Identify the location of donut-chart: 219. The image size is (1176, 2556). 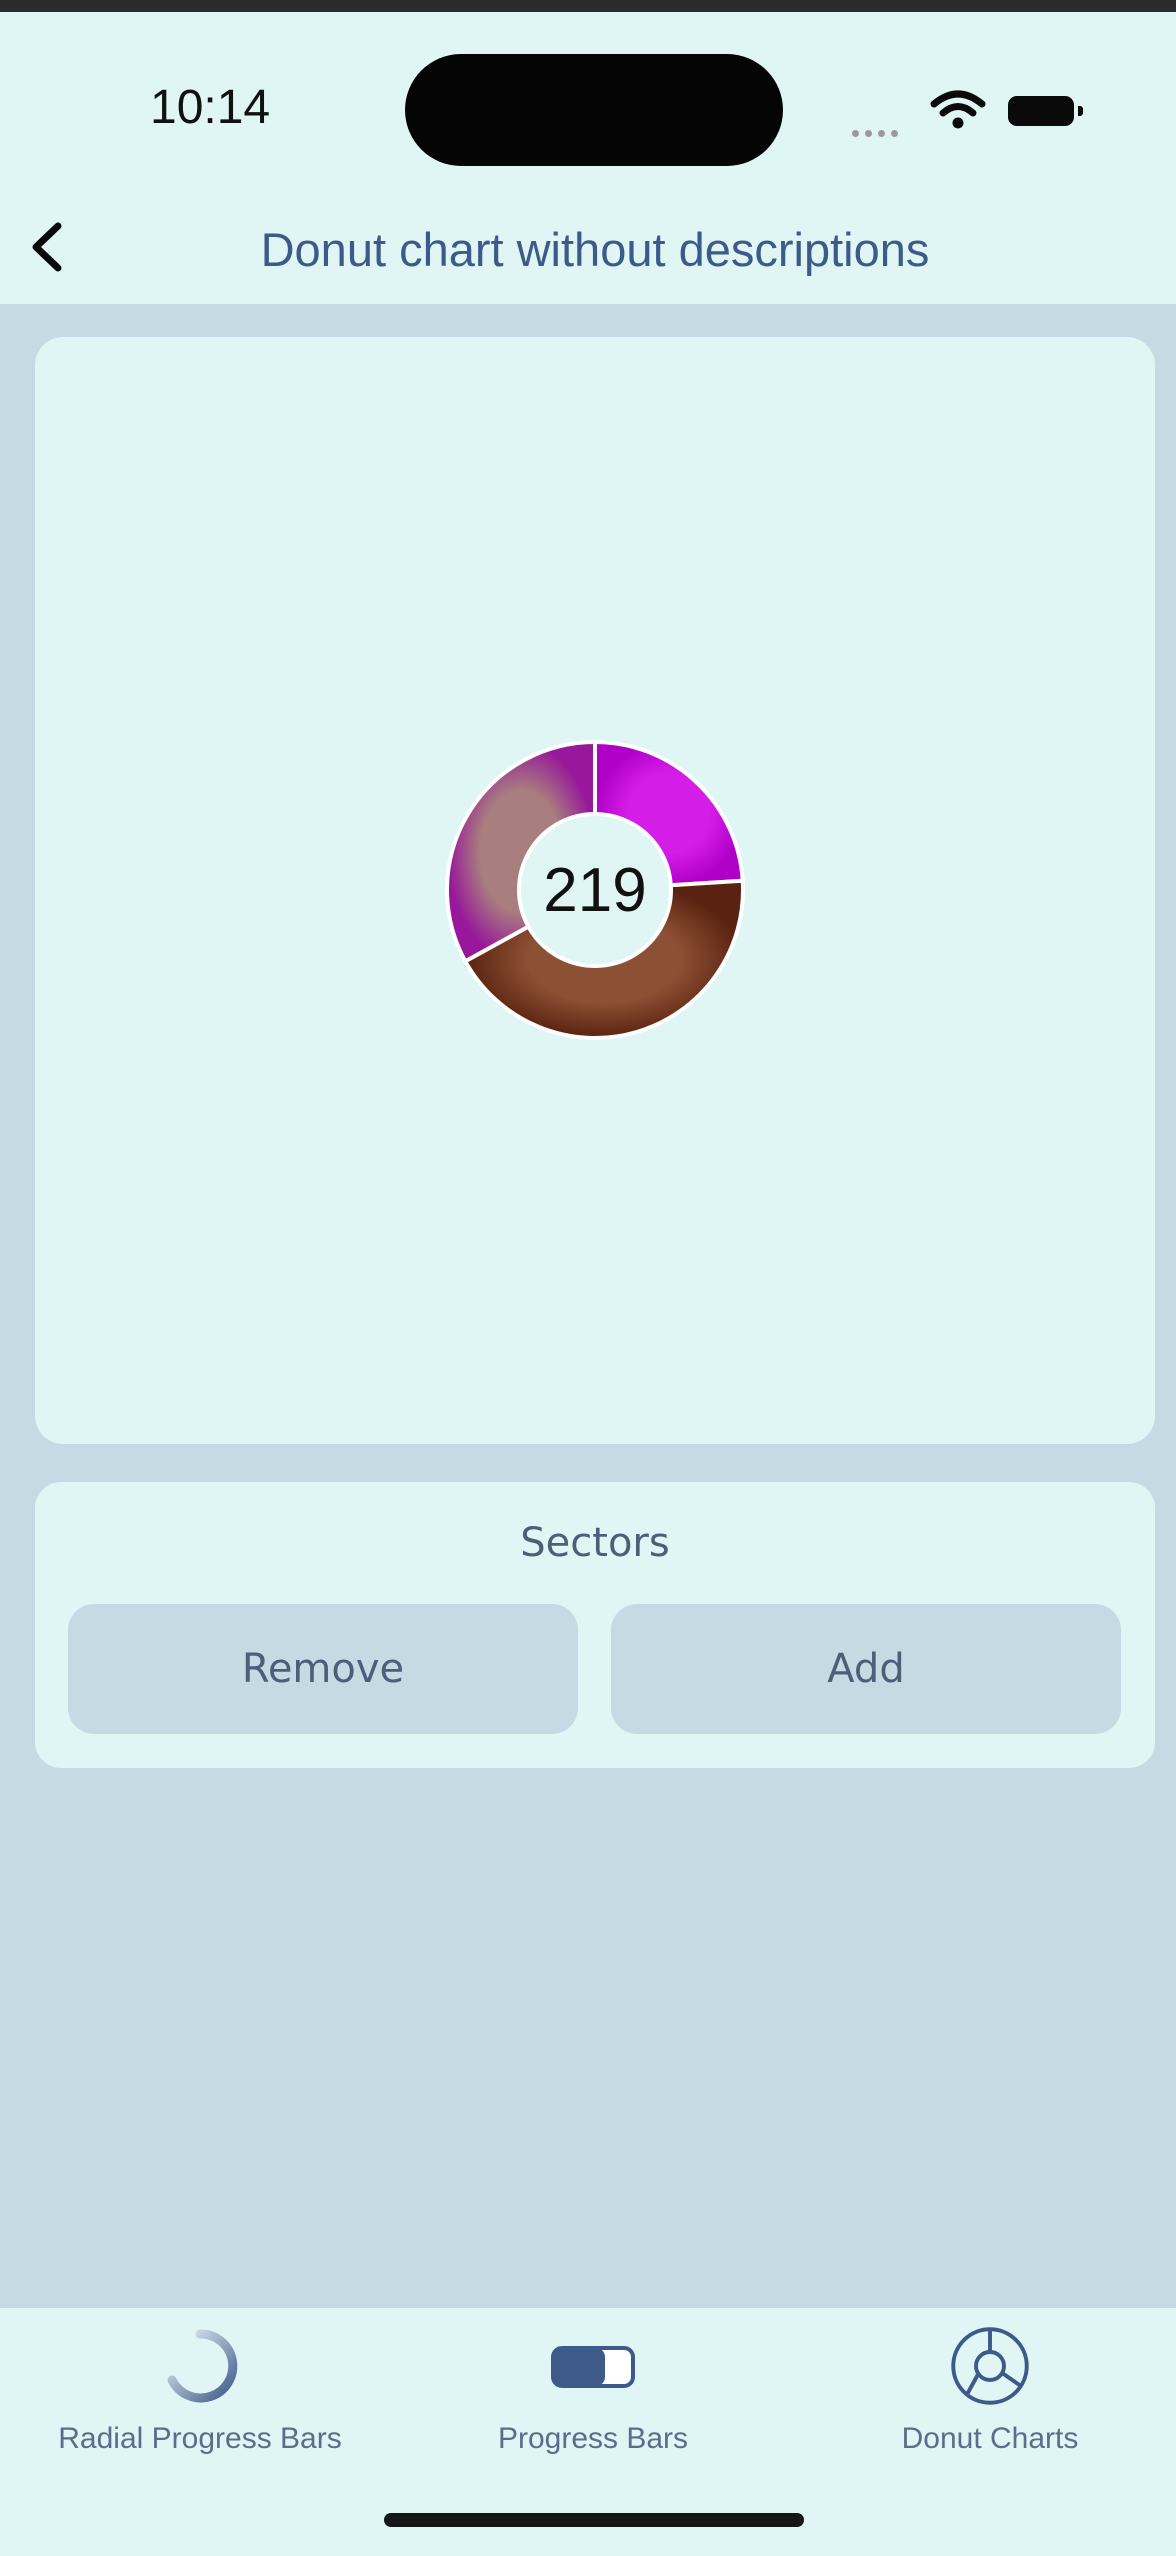
(595, 889).